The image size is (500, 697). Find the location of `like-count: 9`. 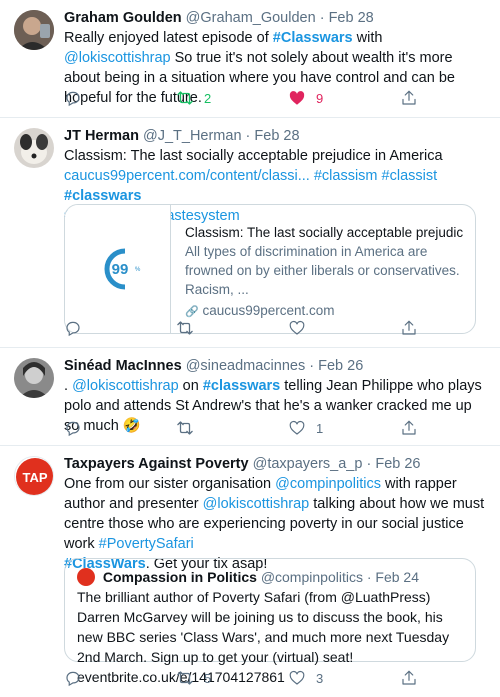

like-count: 9 is located at coordinates (320, 98).